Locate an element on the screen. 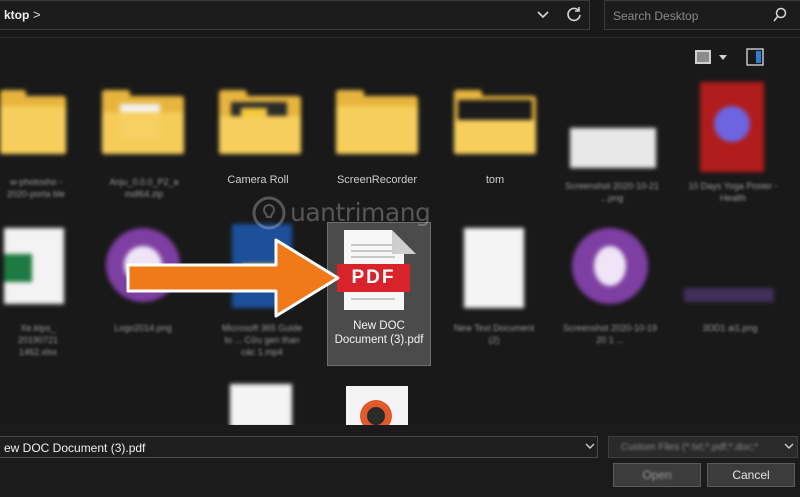 The height and width of the screenshot is (497, 800). pdf-badge: PDF is located at coordinates (373, 278).